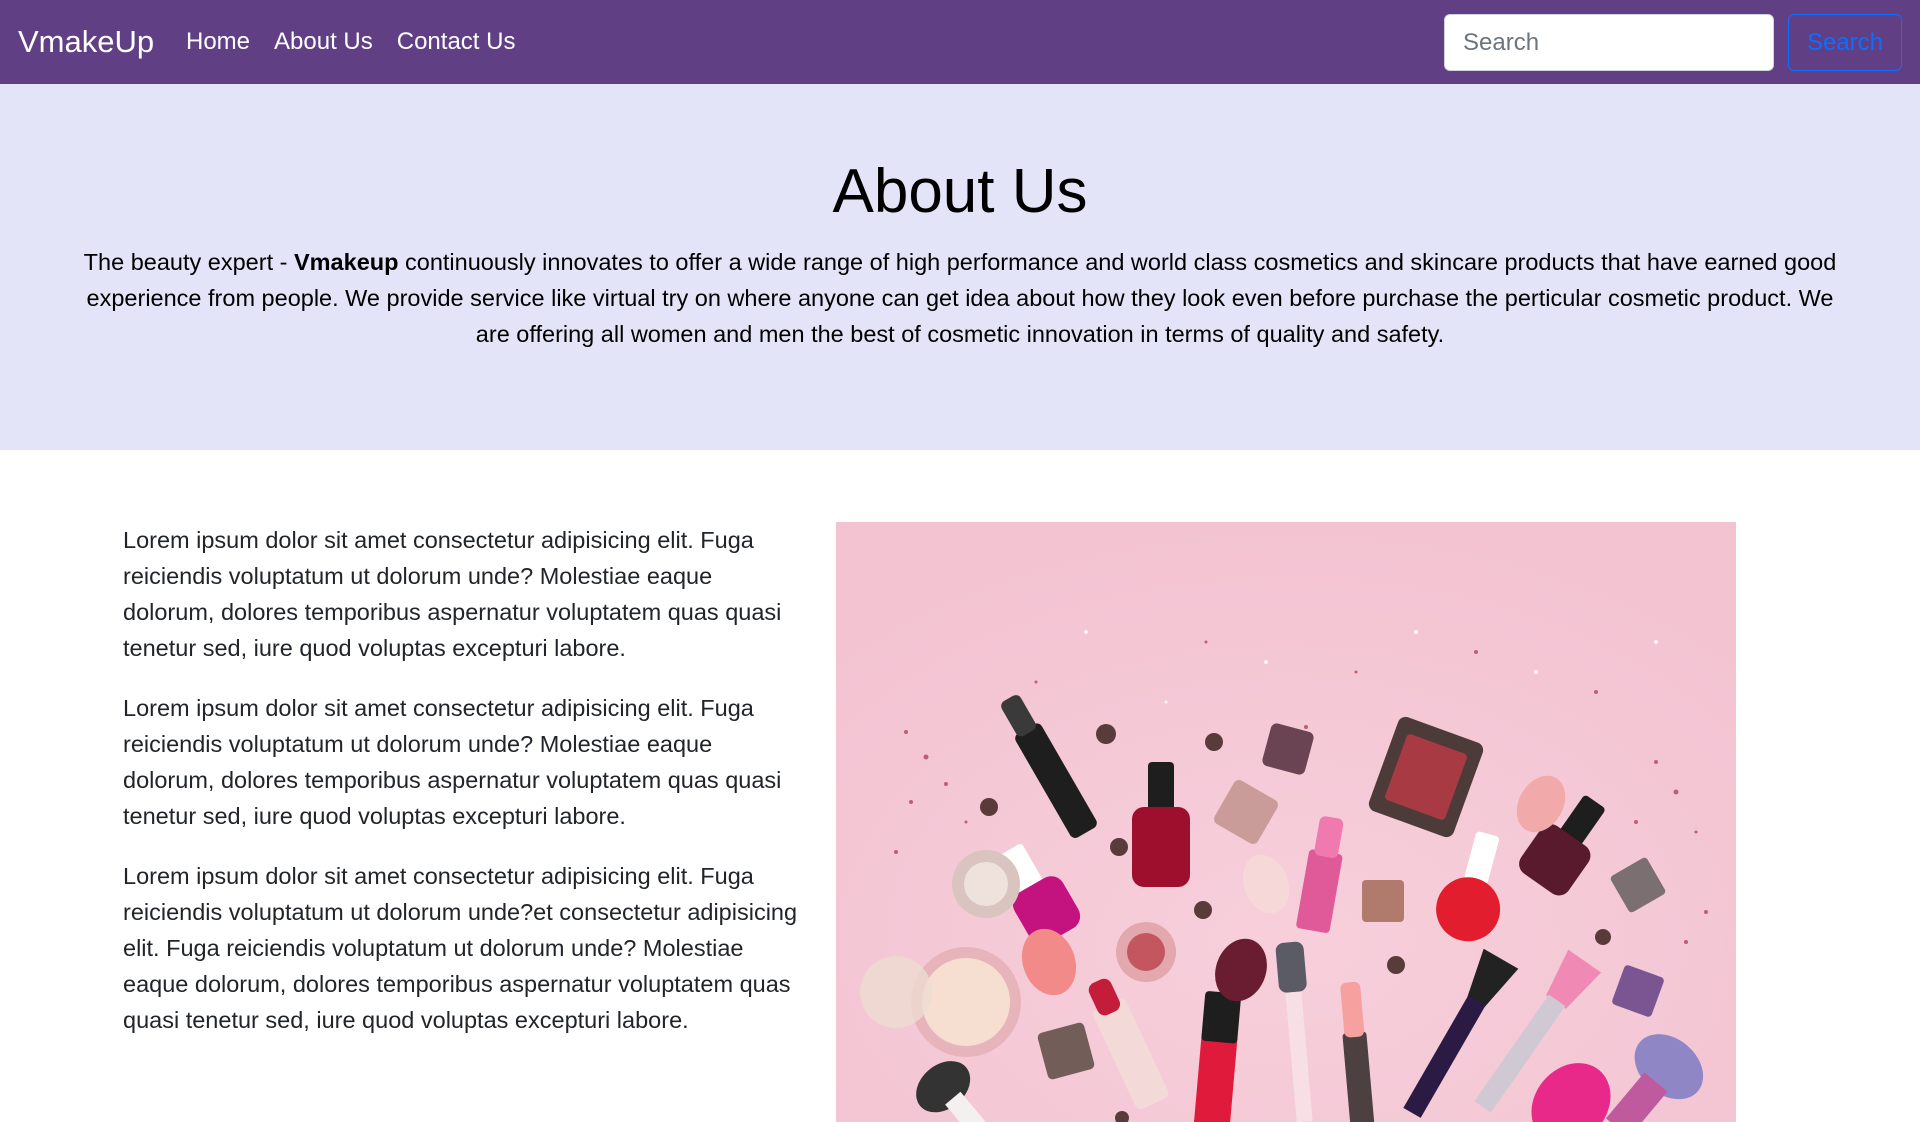  I want to click on navbar: VmakeUp Home About Us Contact Us Search, so click(960, 42).